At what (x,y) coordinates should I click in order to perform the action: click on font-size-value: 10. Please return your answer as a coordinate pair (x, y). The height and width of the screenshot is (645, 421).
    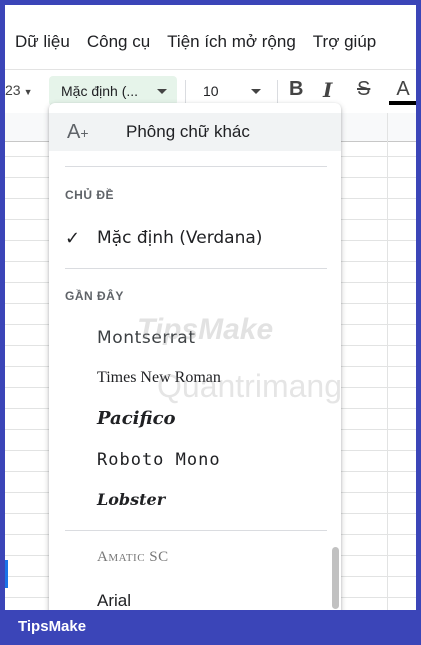
    Looking at the image, I should click on (211, 91).